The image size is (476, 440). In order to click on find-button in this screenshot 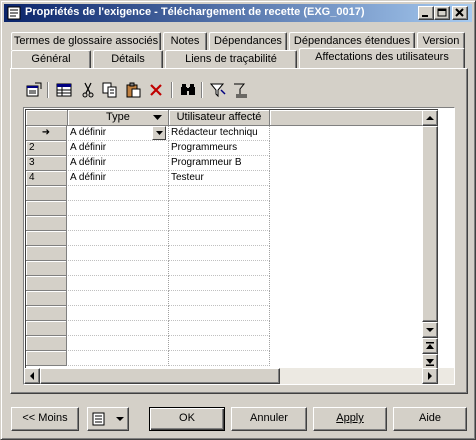, I will do `click(188, 90)`.